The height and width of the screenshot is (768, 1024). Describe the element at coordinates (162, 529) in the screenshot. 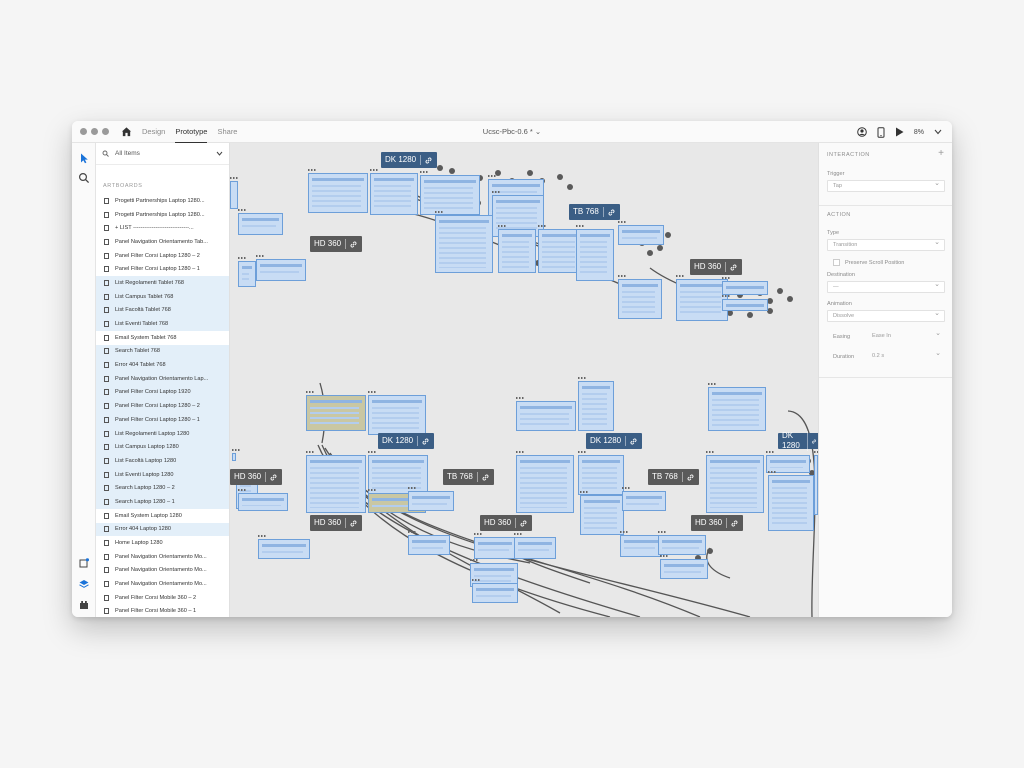

I see `artboard-list-item: Error 404 Laptop 1280` at that location.